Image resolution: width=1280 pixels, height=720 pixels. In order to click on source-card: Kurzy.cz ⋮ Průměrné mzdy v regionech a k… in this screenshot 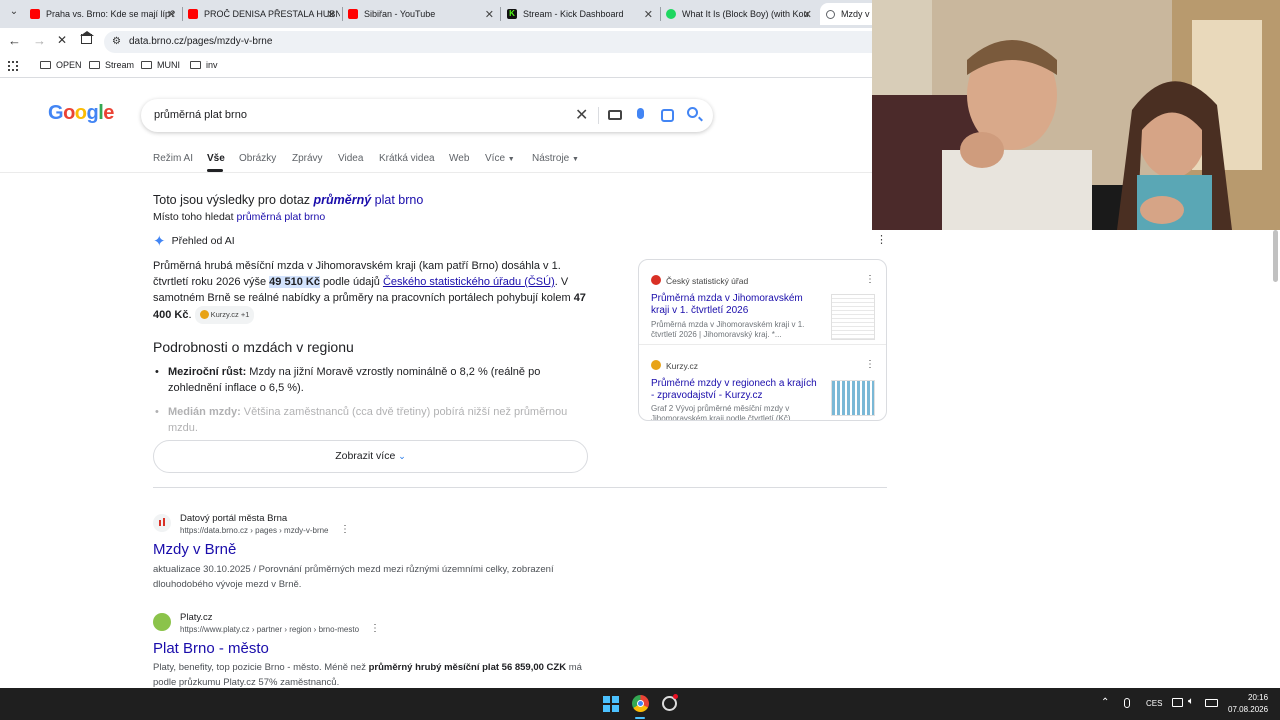, I will do `click(762, 383)`.